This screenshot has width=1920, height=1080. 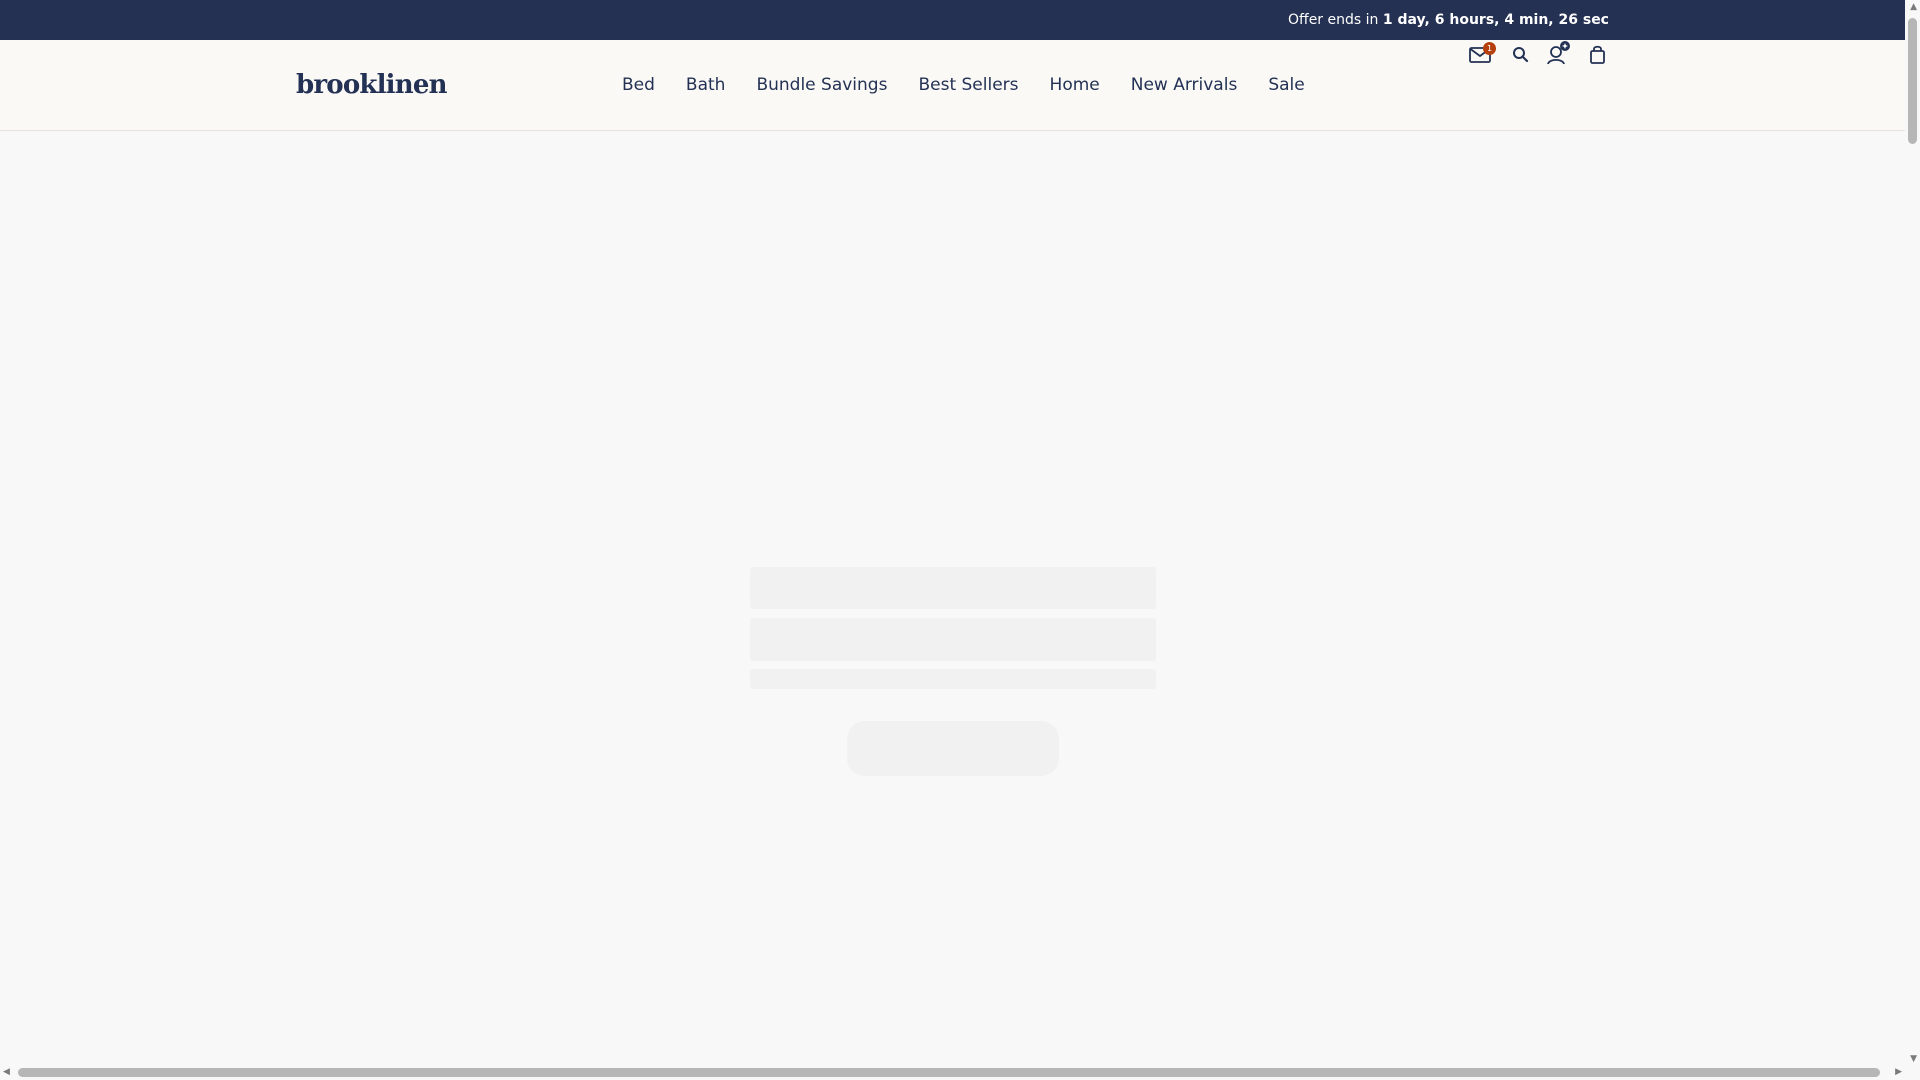 What do you see at coordinates (1912, 540) in the screenshot?
I see `vertical-scrollbar: ▲ ▼` at bounding box center [1912, 540].